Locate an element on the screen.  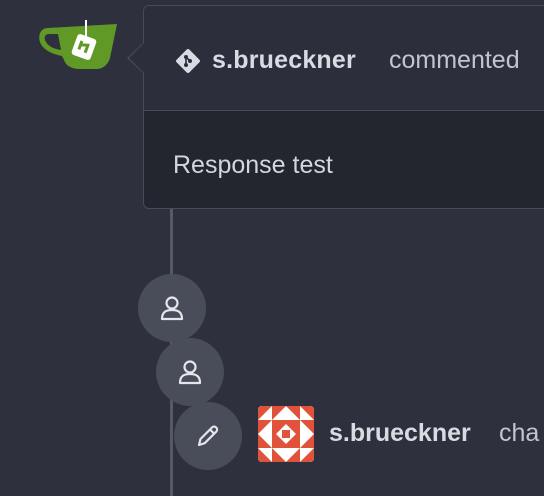
comment-author: s.brueckner is located at coordinates (284, 60).